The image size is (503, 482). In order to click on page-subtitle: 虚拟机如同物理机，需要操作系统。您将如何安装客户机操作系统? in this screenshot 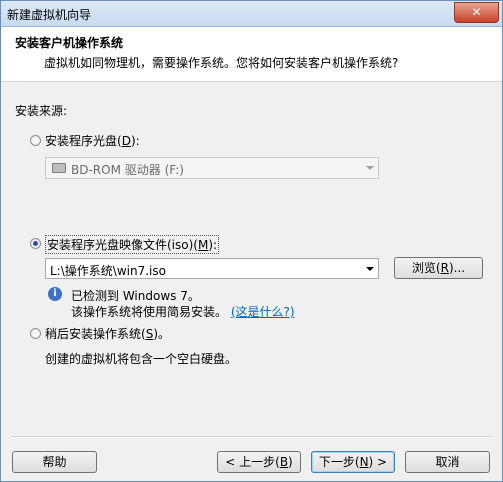, I will do `click(221, 63)`.